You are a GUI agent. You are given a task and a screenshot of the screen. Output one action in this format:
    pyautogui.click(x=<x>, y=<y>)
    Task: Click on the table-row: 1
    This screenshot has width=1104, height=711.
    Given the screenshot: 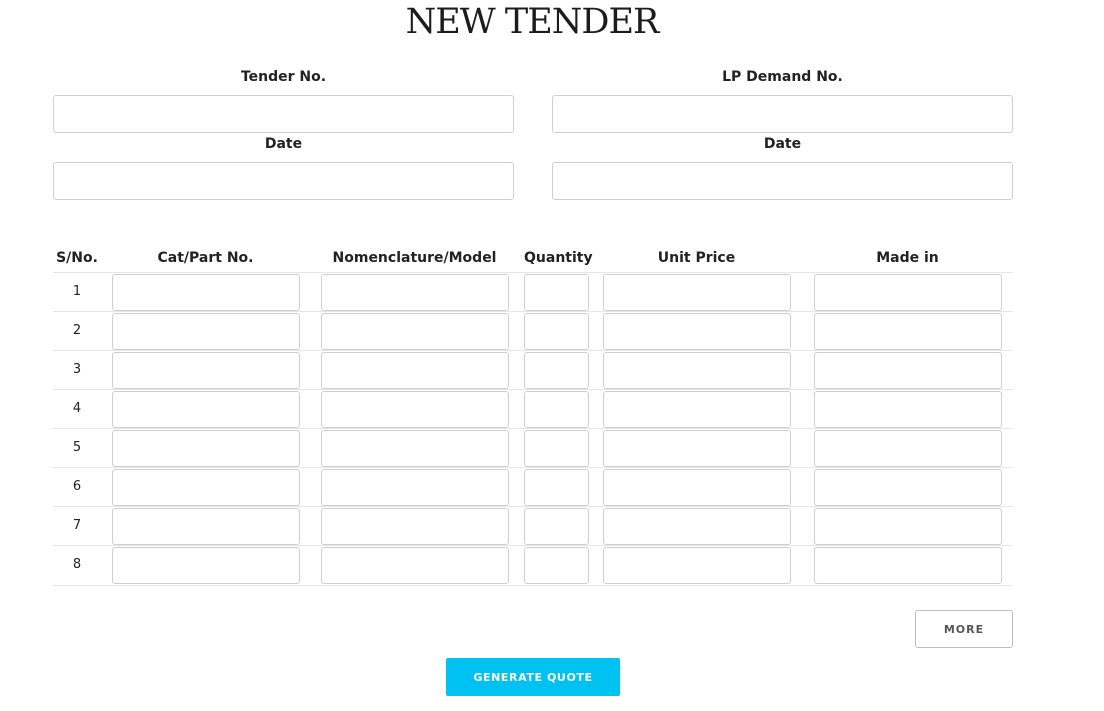 What is the action you would take?
    pyautogui.click(x=533, y=292)
    